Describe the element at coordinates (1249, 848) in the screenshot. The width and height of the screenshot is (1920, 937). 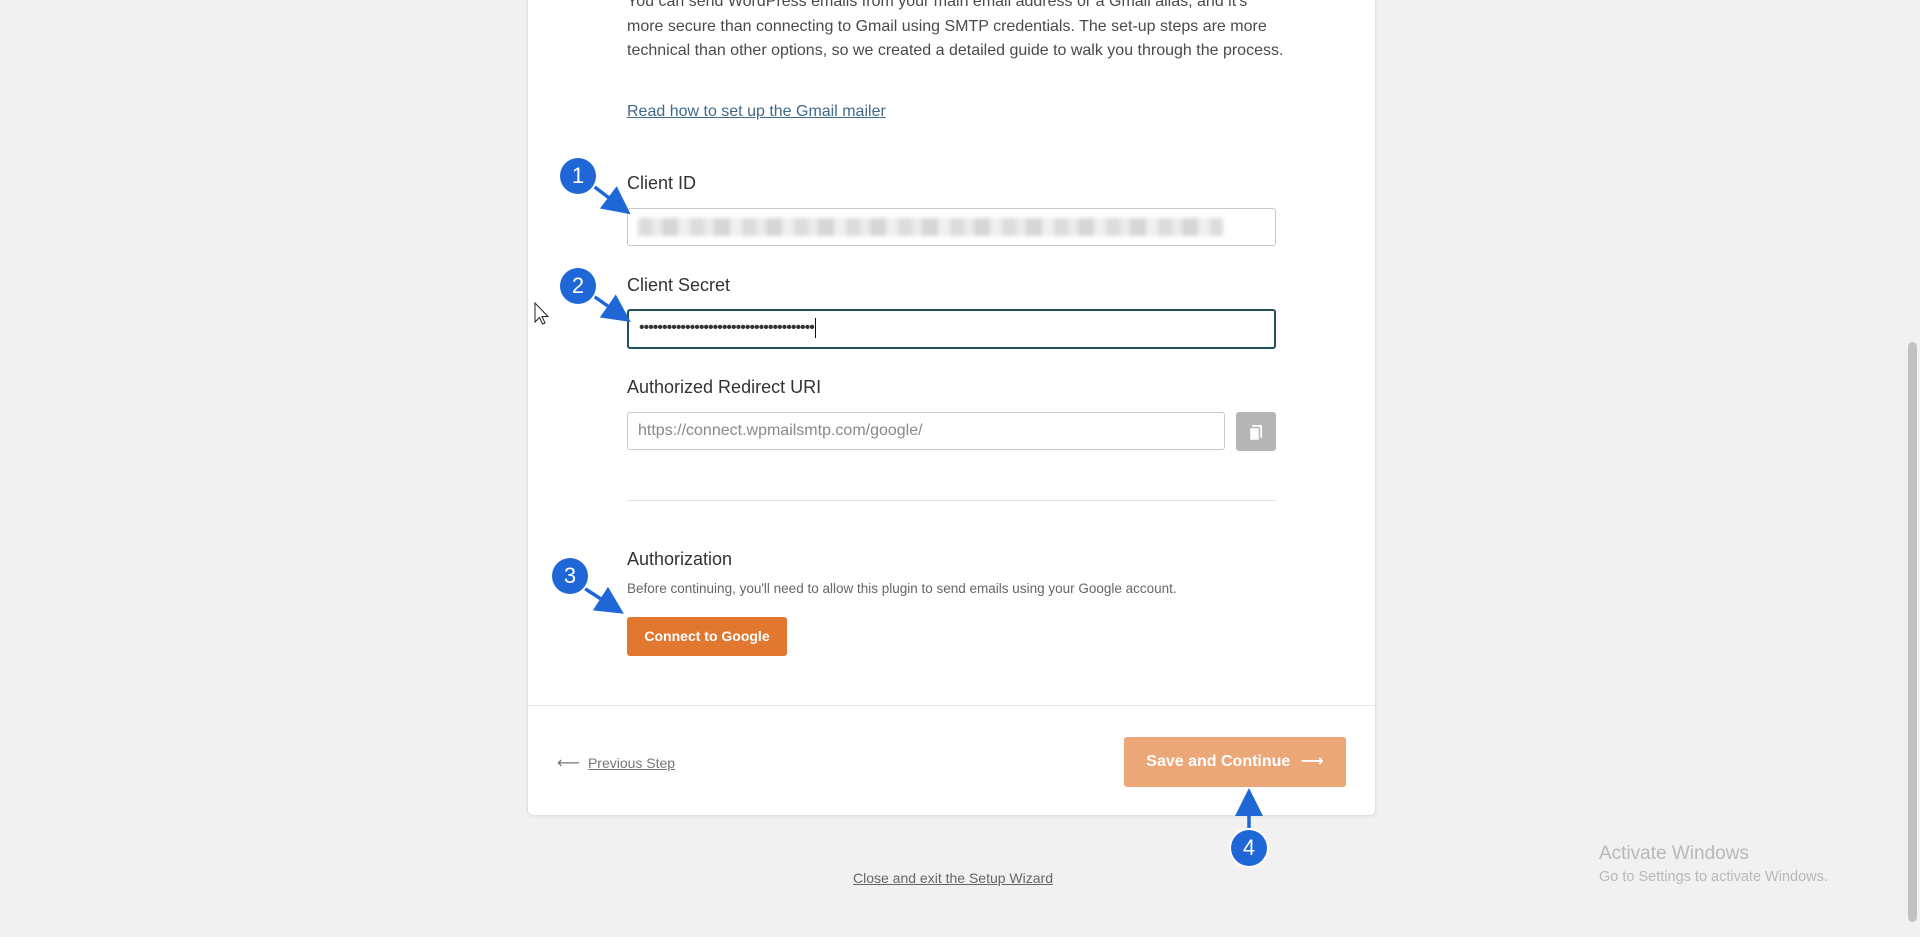
I see `annotation-badge-4: 4` at that location.